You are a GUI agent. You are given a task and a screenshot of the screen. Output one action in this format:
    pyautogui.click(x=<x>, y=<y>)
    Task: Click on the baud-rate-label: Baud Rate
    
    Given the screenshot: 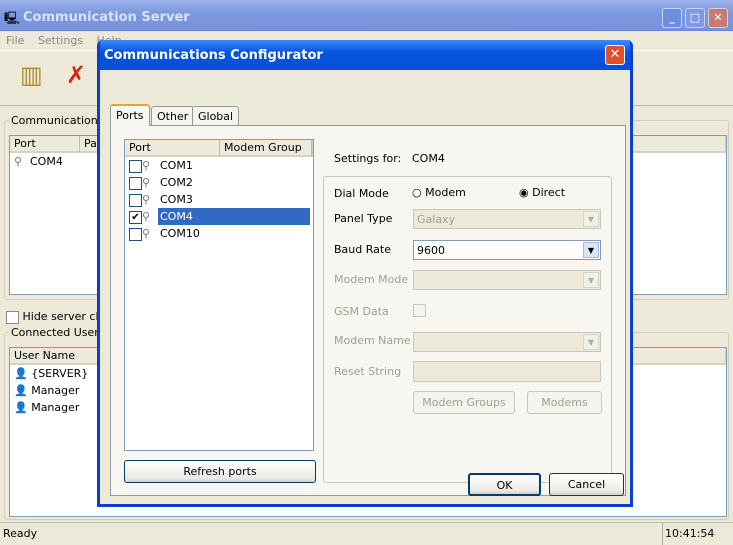 What is the action you would take?
    pyautogui.click(x=362, y=249)
    